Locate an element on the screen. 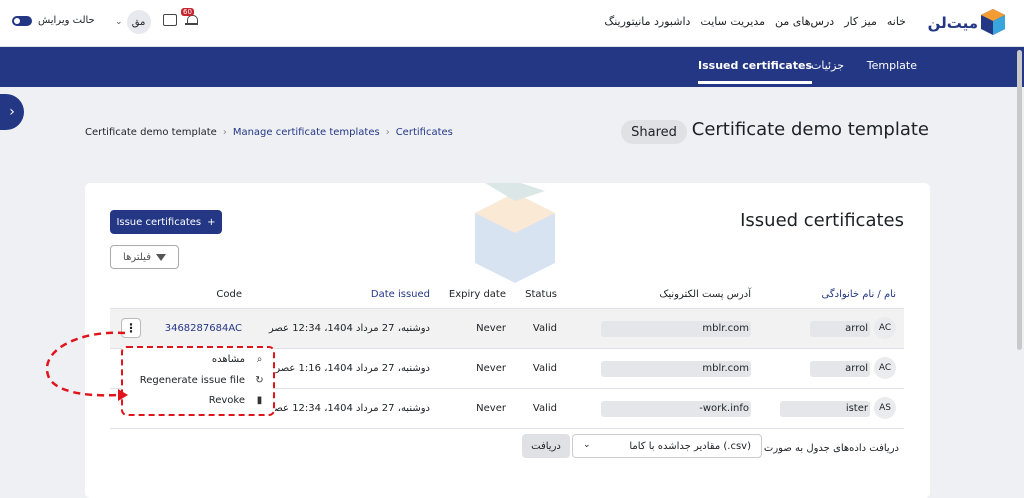 The height and width of the screenshot is (498, 1024). menu-item-revoke: Revoke is located at coordinates (227, 400).